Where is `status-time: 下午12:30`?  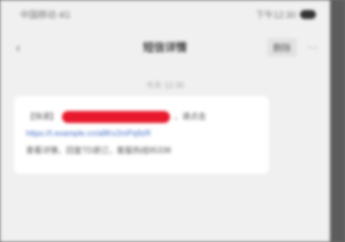
status-time: 下午12:30 is located at coordinates (275, 14).